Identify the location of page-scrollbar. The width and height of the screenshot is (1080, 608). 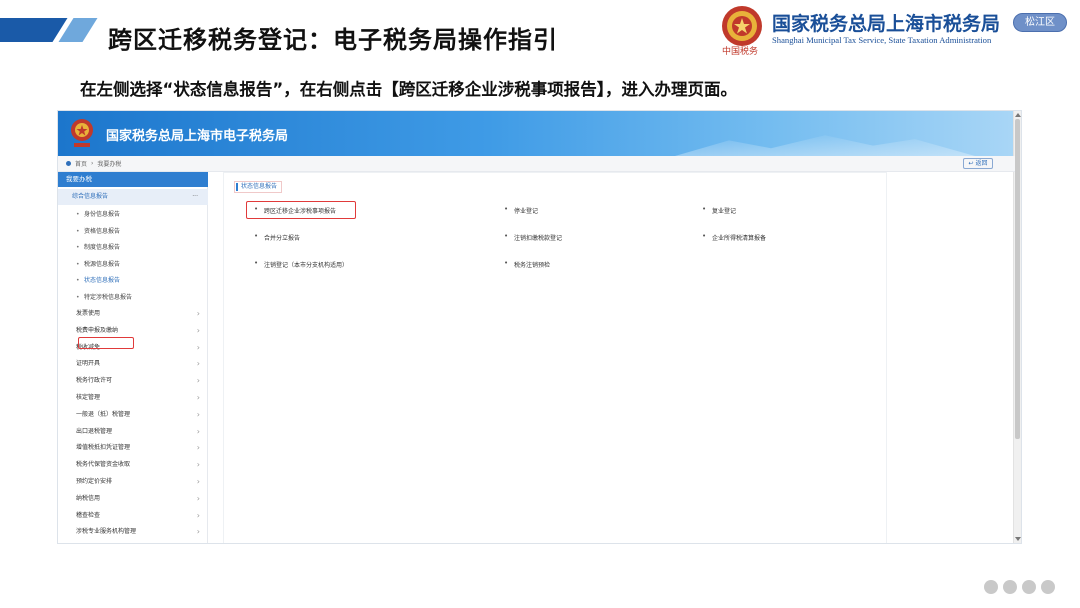
(1017, 327).